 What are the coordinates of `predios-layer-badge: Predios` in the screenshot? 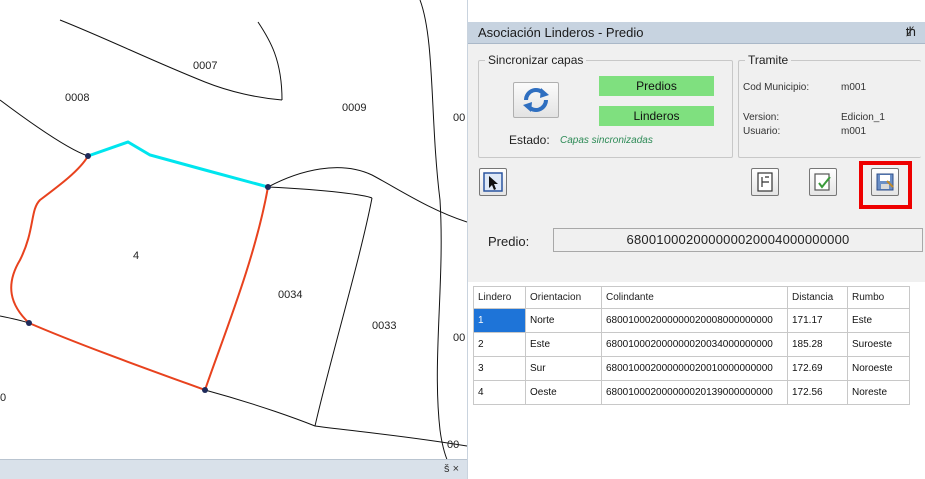 It's located at (656, 86).